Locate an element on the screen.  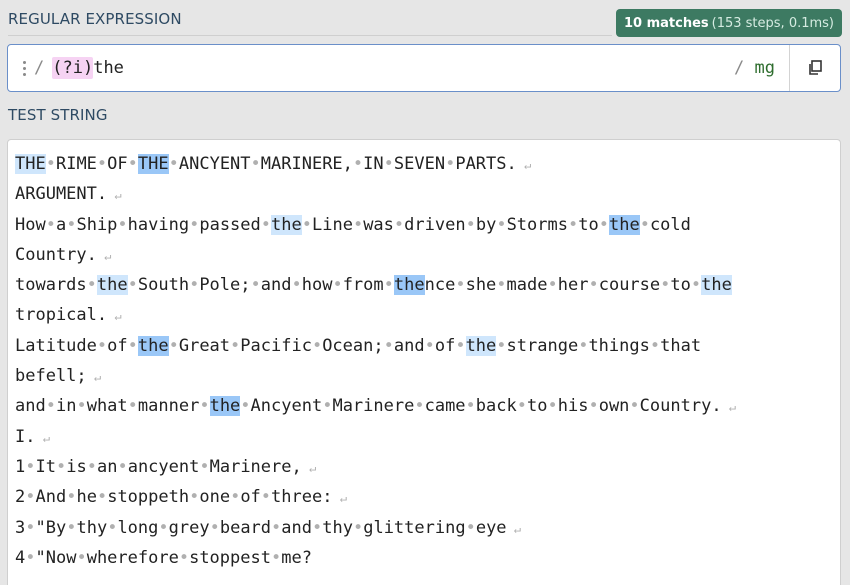
test-string-section-label: TEST STRING is located at coordinates (58, 115).